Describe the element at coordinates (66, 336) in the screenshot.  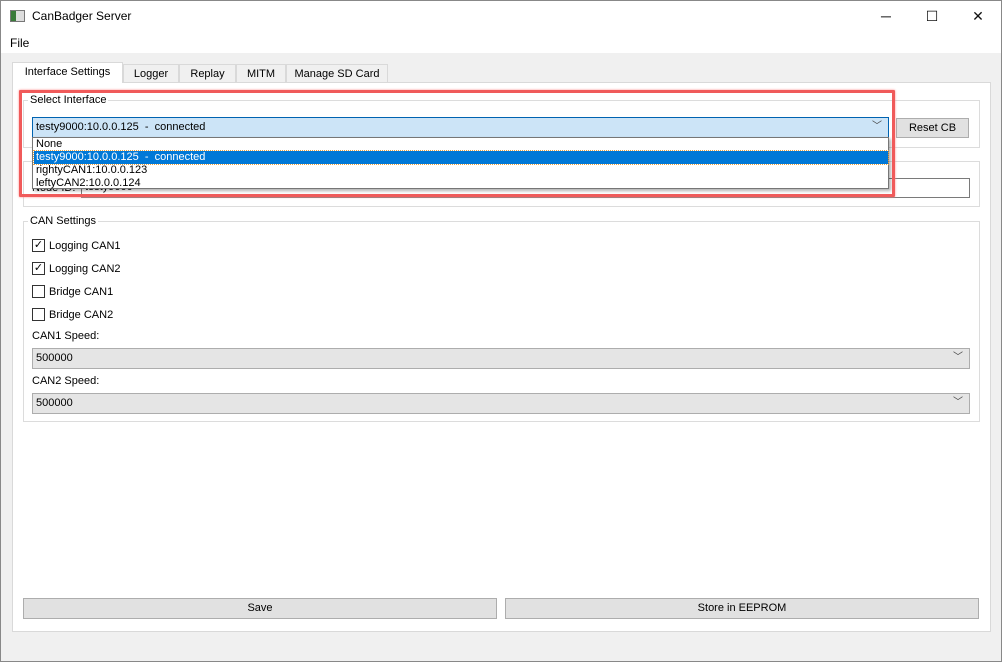
I see `can1-speed-label: CAN1 Speed:` at that location.